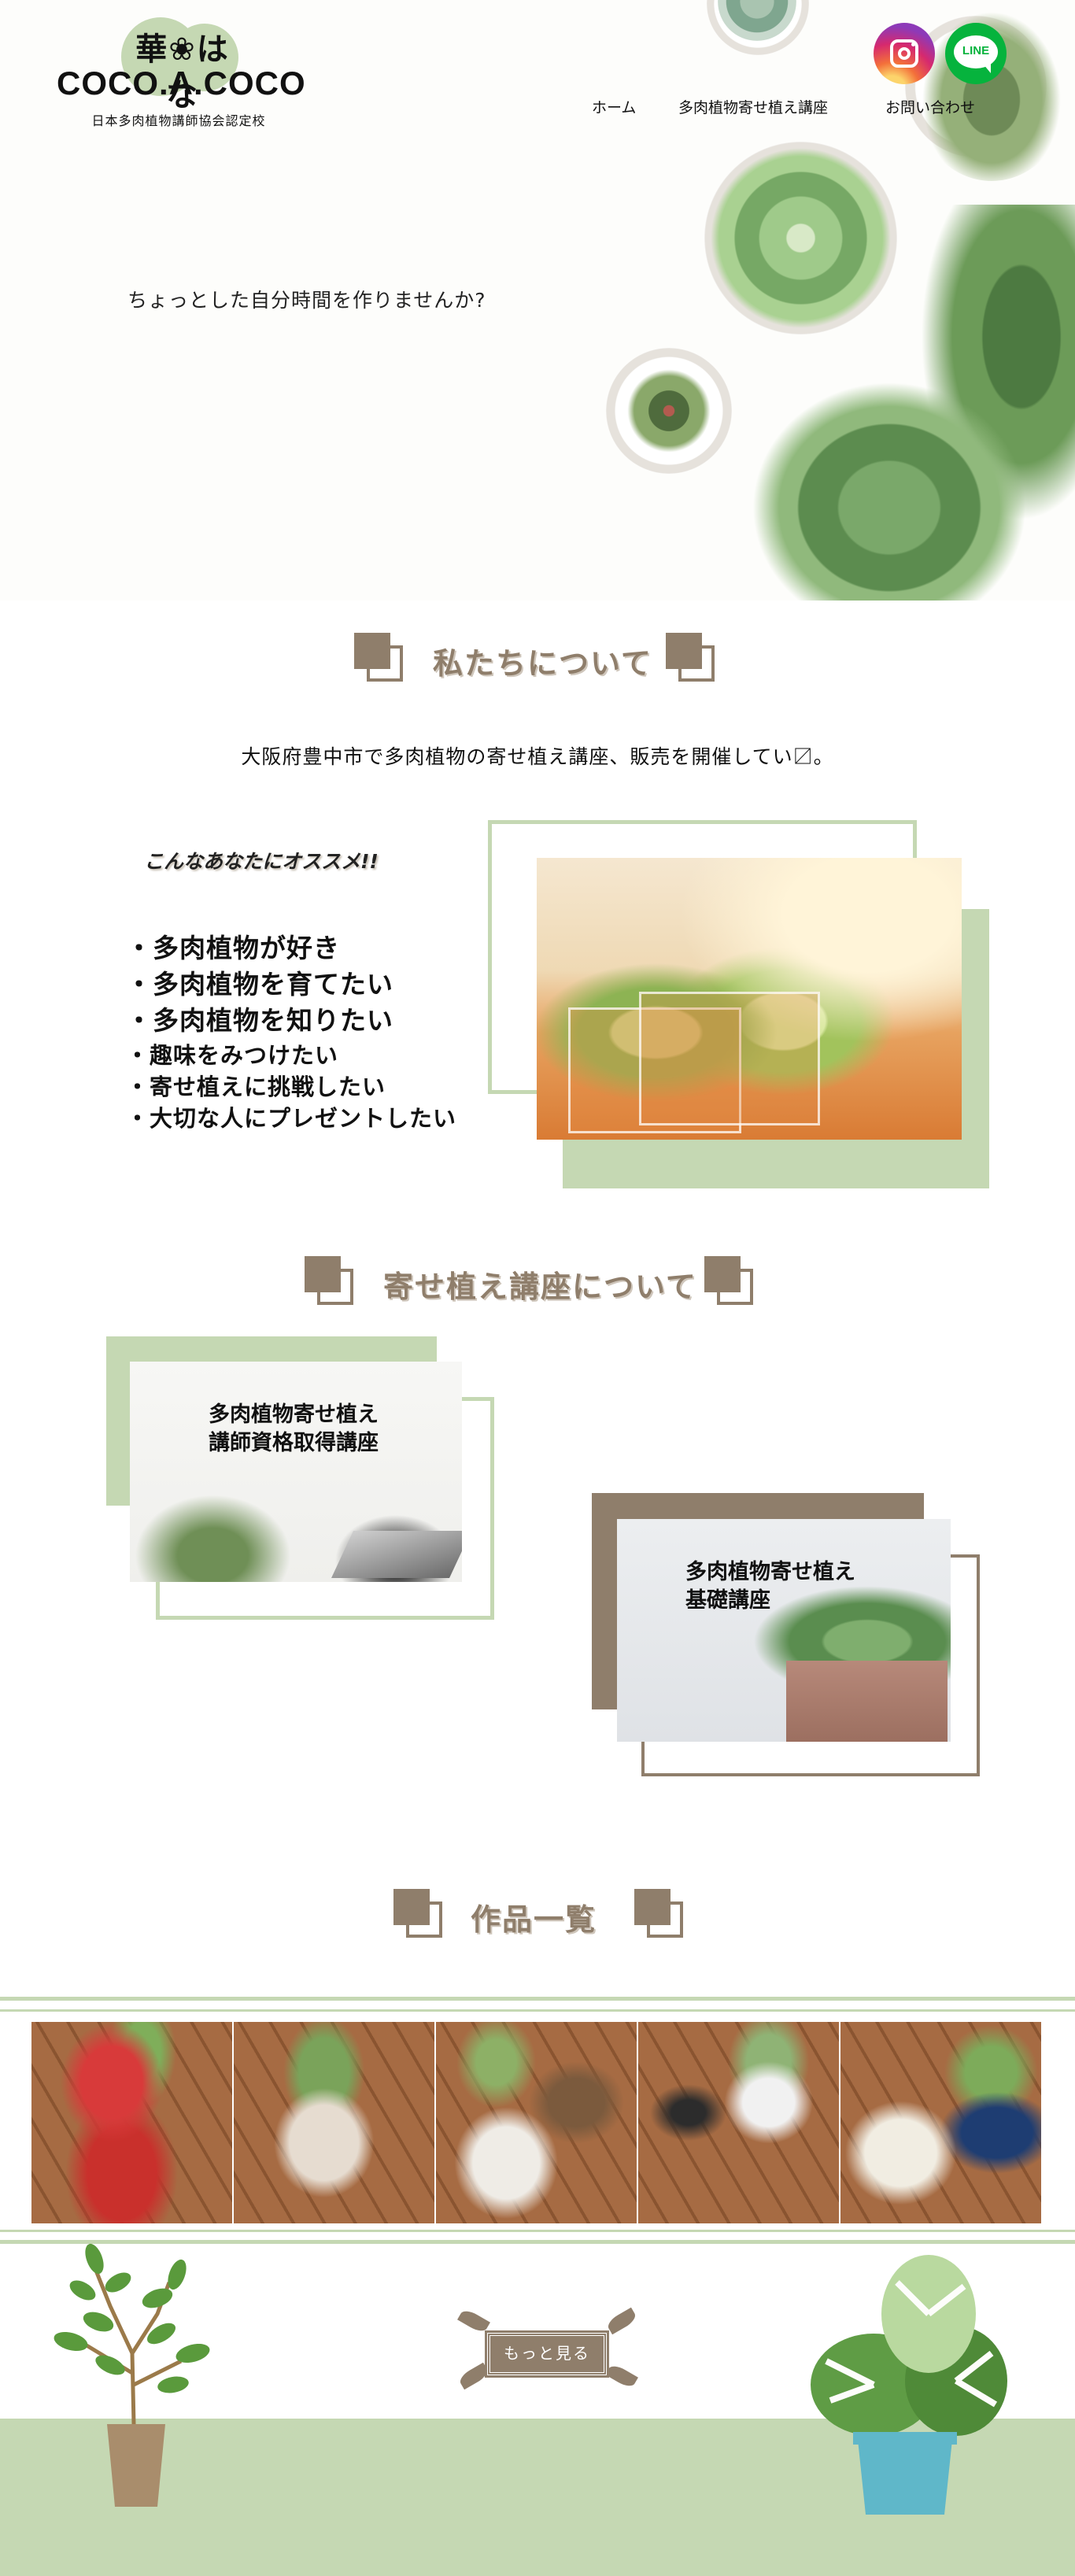  Describe the element at coordinates (534, 1919) in the screenshot. I see `works-title: 作品一覧` at that location.